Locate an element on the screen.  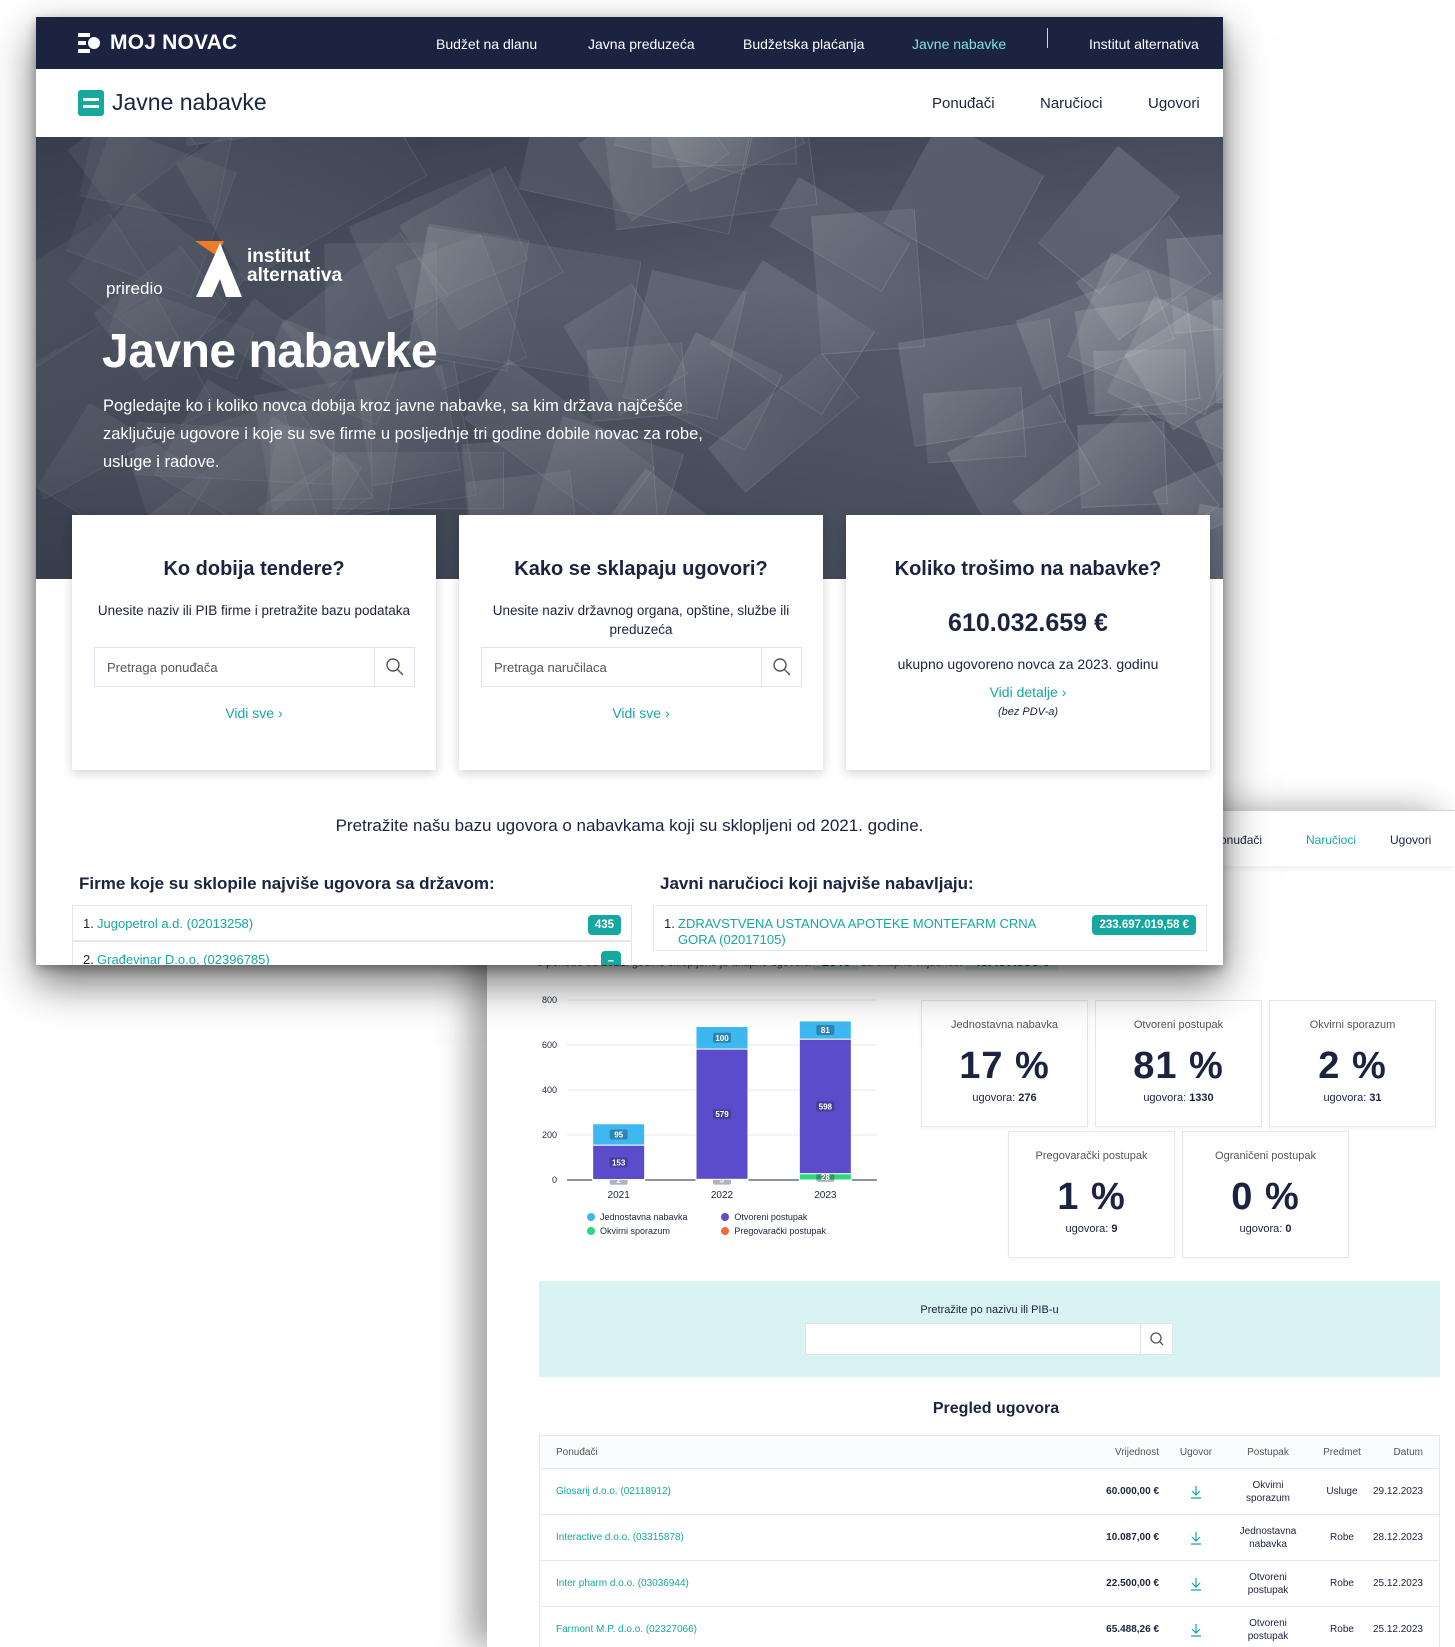
logo-text: MOJ NOVAC is located at coordinates (174, 42).